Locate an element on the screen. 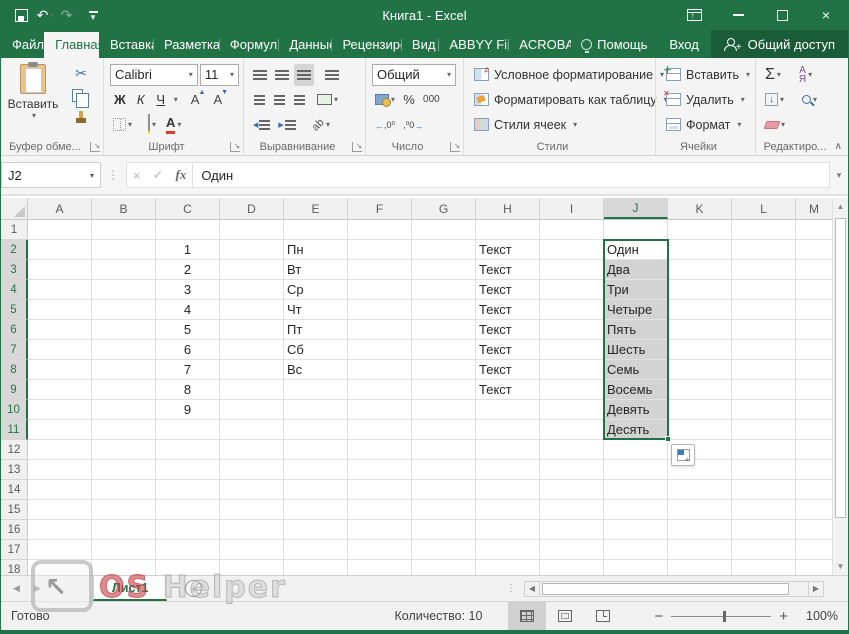 The width and height of the screenshot is (849, 634). cell-L12 is located at coordinates (764, 450).